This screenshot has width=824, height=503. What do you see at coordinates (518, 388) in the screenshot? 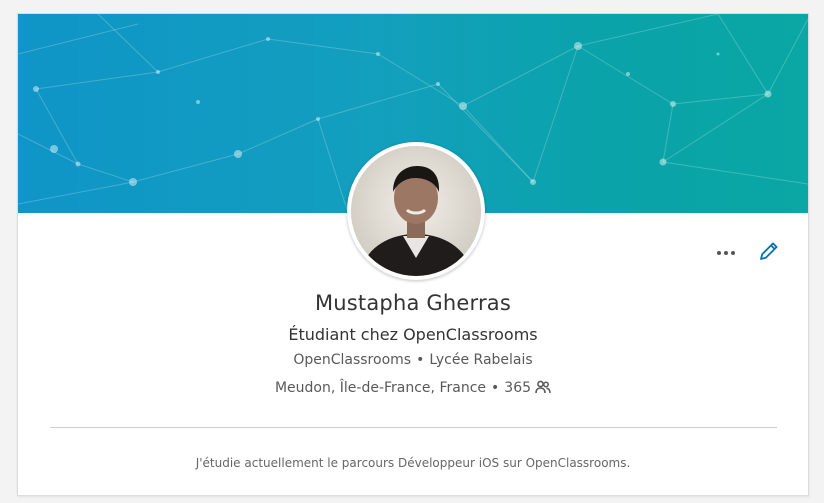
I see `connections-count: 365` at bounding box center [518, 388].